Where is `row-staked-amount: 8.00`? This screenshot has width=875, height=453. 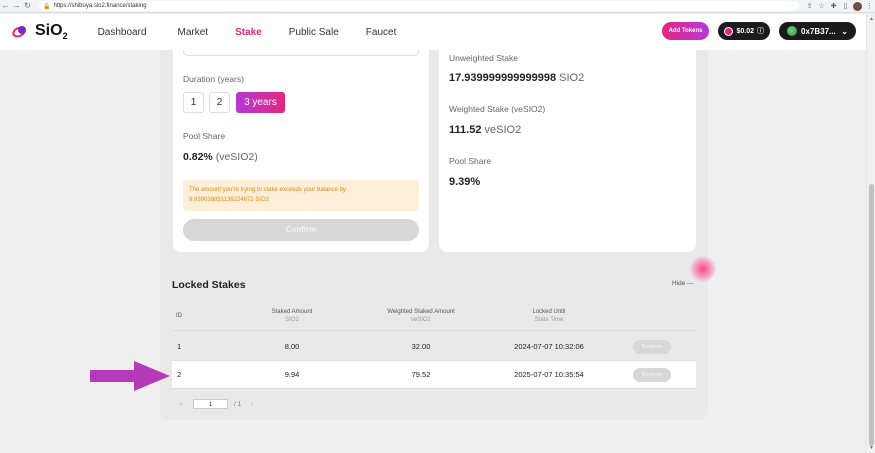 row-staked-amount: 8.00 is located at coordinates (292, 346).